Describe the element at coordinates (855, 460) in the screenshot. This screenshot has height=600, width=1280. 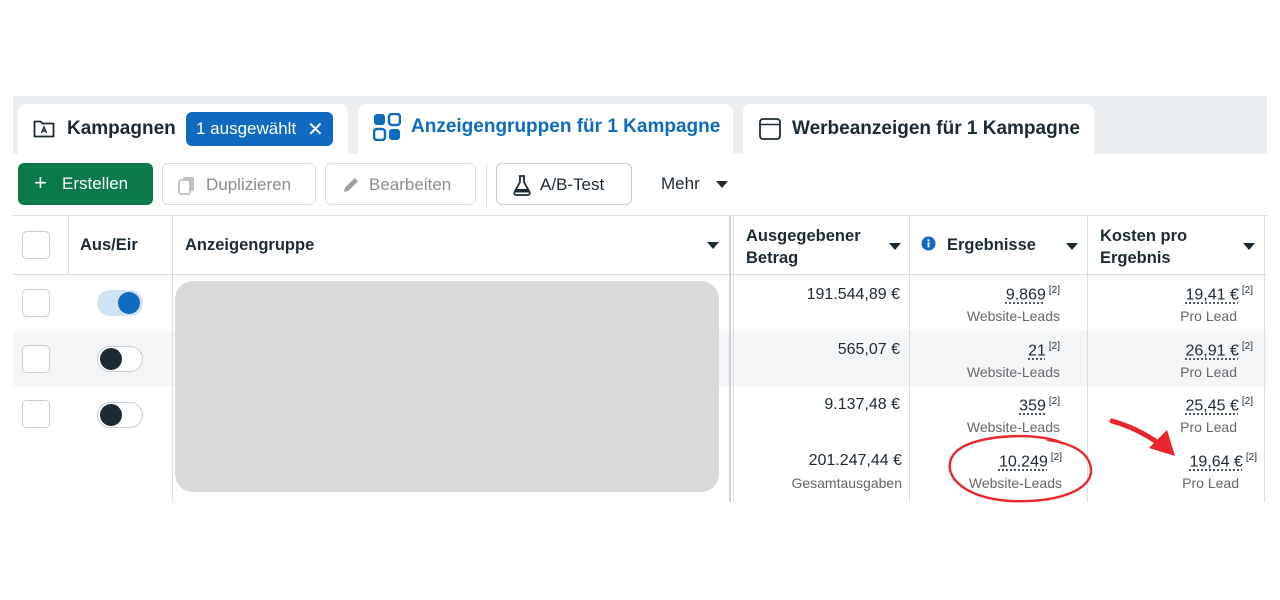
I see `total-spend-value: 201.247,44 €` at that location.